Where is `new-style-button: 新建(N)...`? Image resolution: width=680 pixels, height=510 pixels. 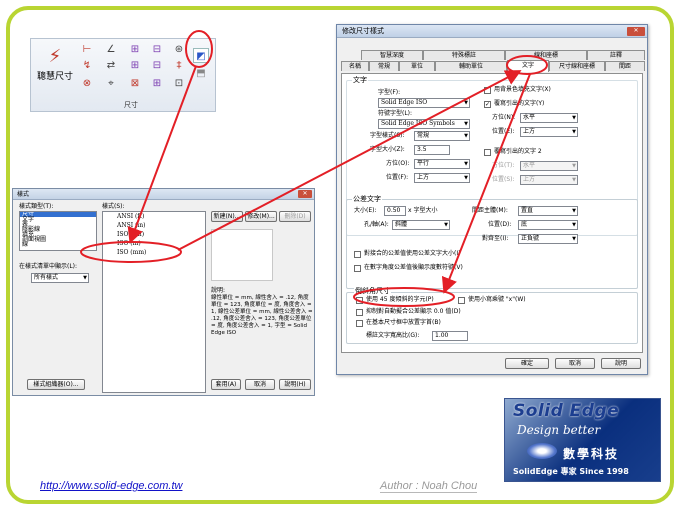
new-style-button: 新建(N)... is located at coordinates (227, 216).